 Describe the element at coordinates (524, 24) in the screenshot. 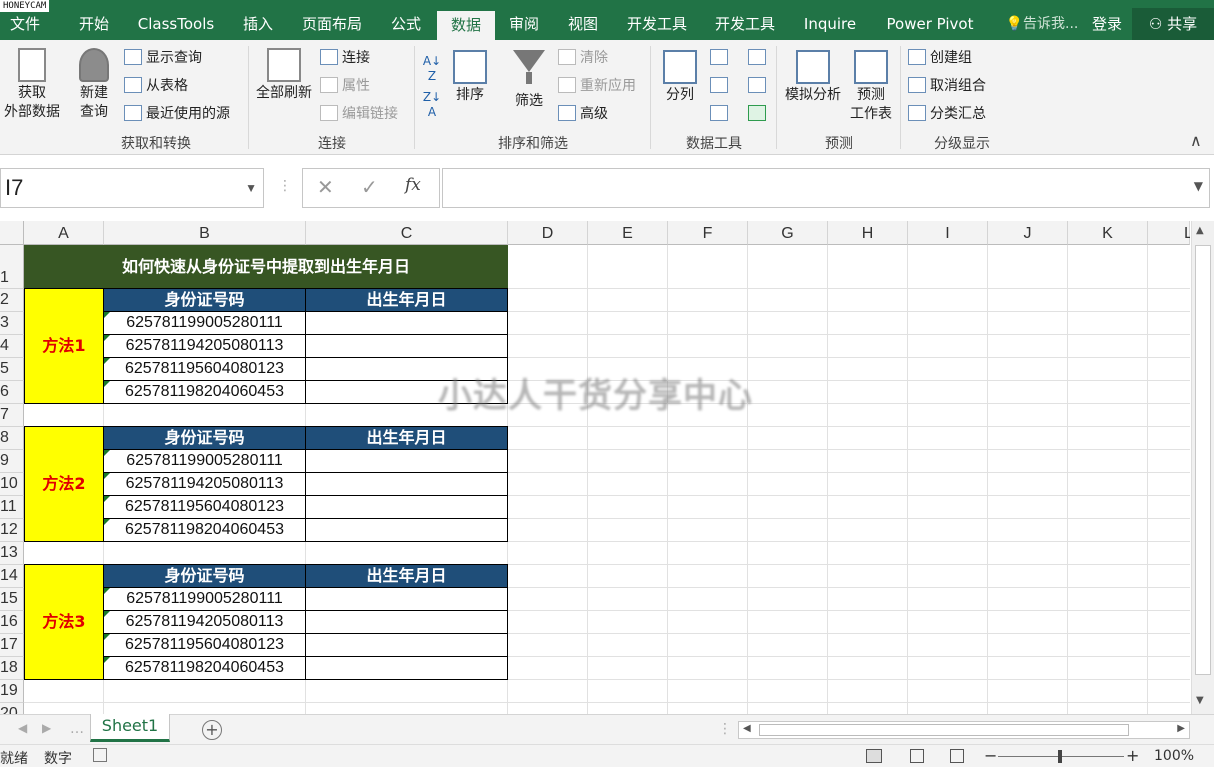

I see `tab-review: 审阅` at that location.